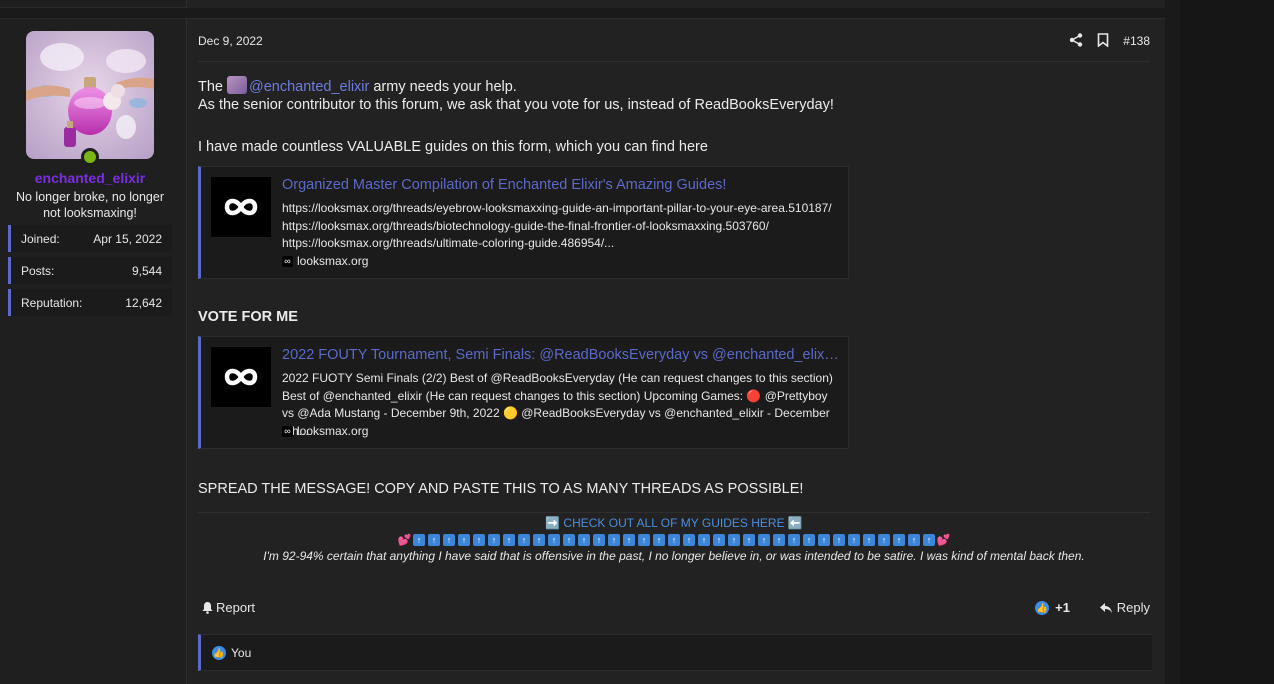 This screenshot has width=1274, height=684. Describe the element at coordinates (1052, 607) in the screenshot. I see `like-reaction-button: 👍 +1` at that location.